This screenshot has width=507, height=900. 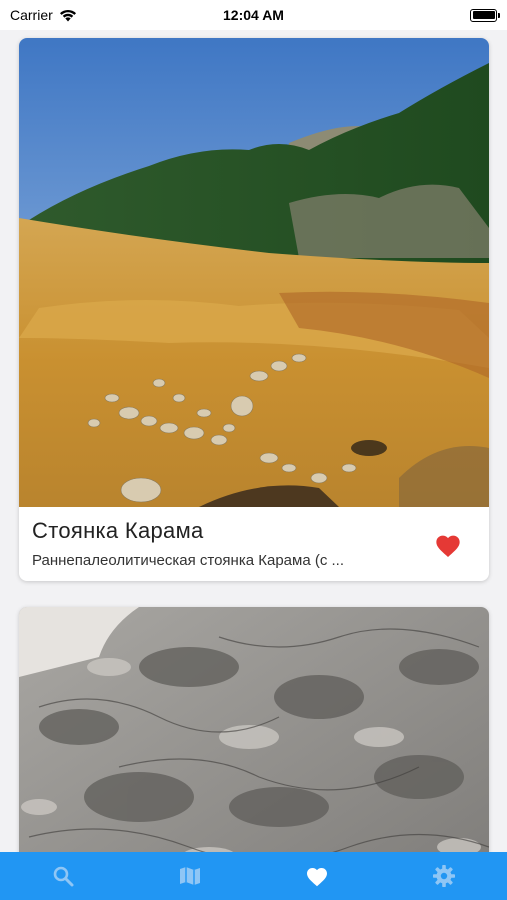 What do you see at coordinates (118, 530) in the screenshot?
I see `place-title: Стоянка Карама` at bounding box center [118, 530].